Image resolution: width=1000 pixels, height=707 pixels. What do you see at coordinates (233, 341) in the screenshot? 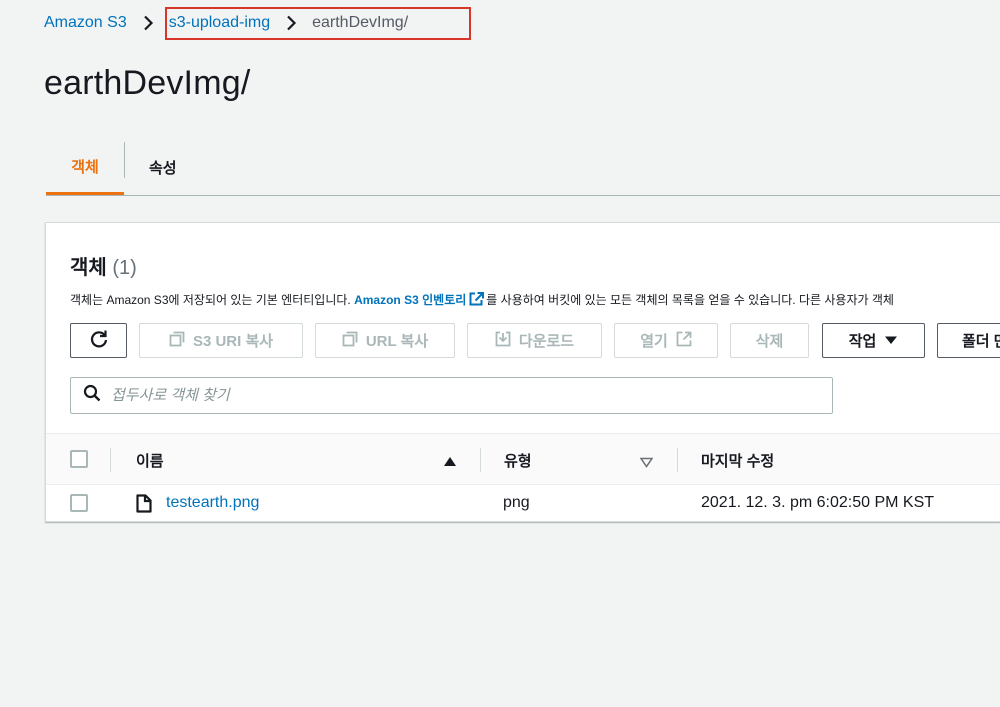
I see `copy-s3-uri-label: S3 URI 복사` at bounding box center [233, 341].